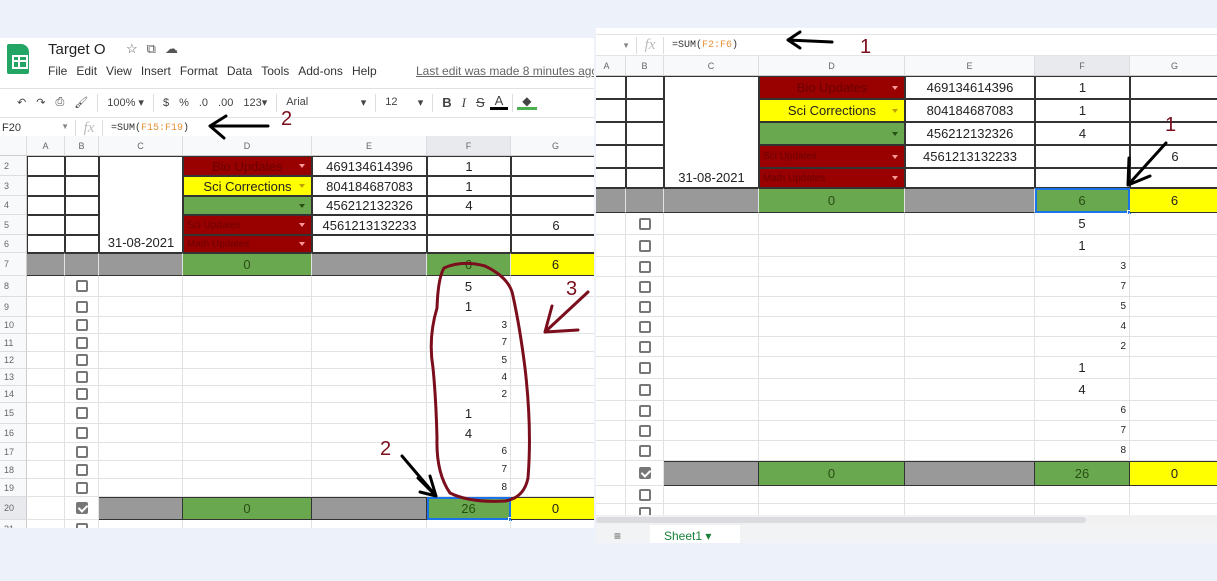 This screenshot has height=581, width=1217. What do you see at coordinates (469, 186) in the screenshot?
I see `cell-f: 1` at bounding box center [469, 186].